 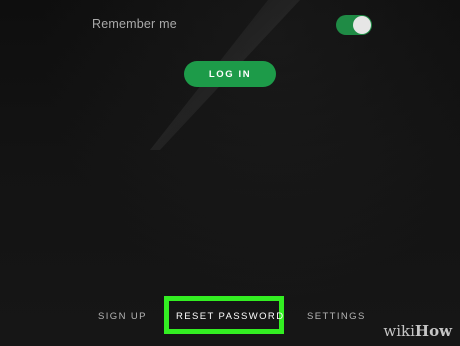 I want to click on remember-me-label: Remember me, so click(x=134, y=24).